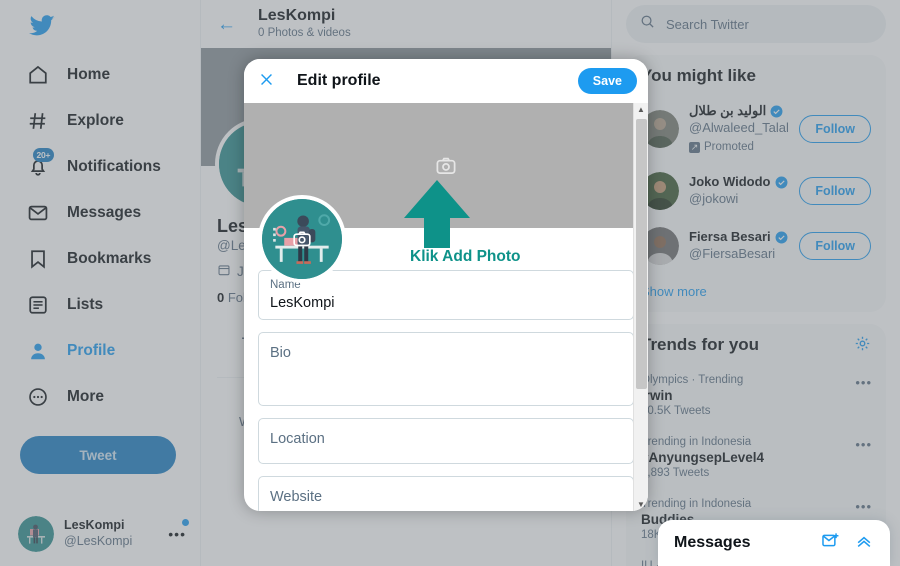  I want to click on avatar-upload-area, so click(302, 239).